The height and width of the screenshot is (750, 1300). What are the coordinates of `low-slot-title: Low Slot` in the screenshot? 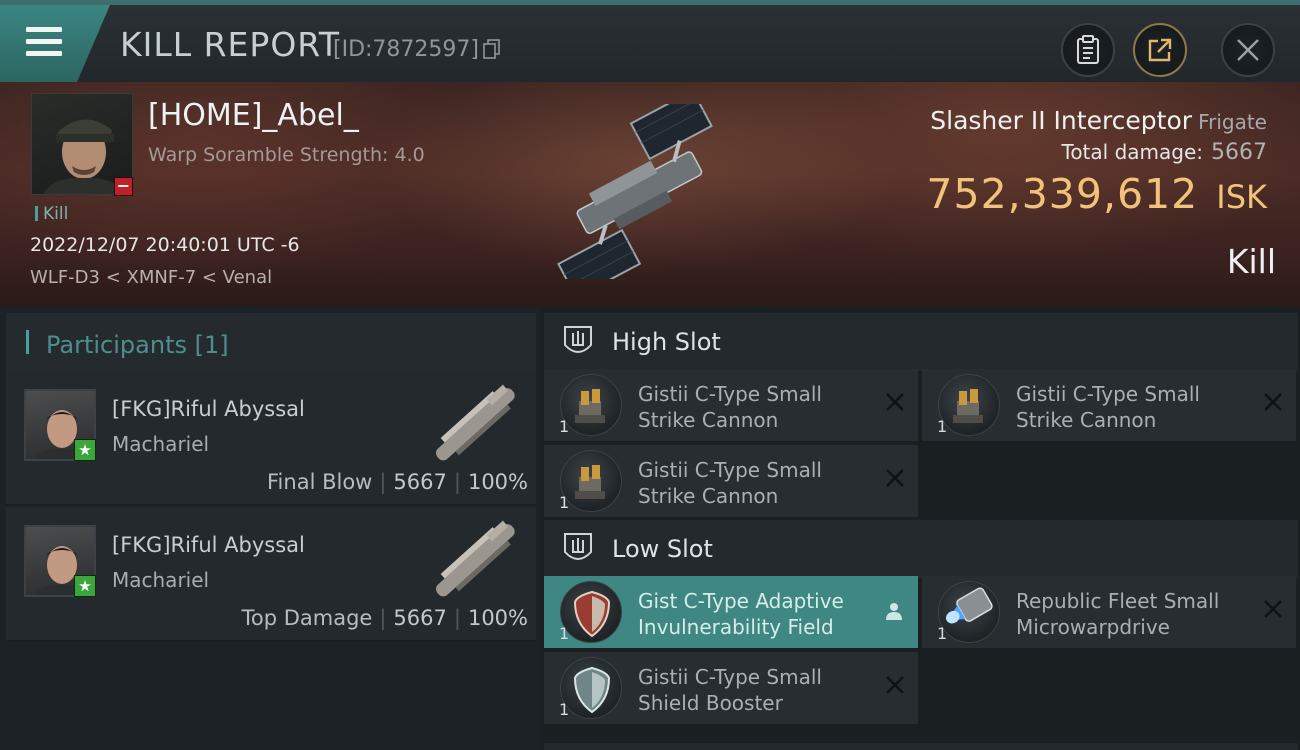 It's located at (662, 549).